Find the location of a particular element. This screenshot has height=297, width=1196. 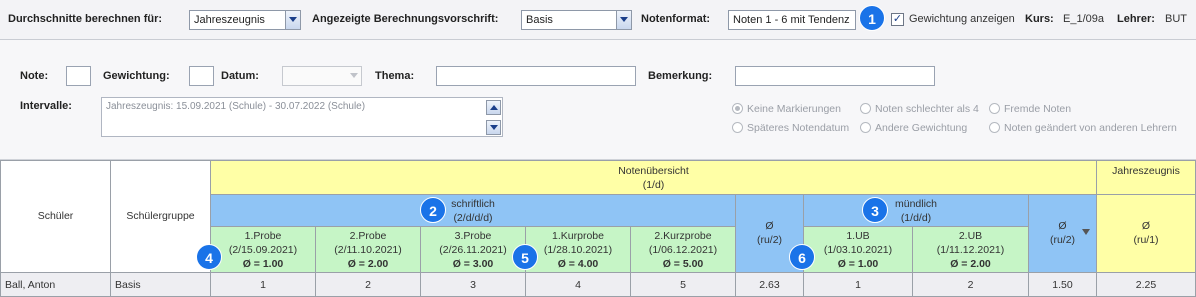

exam-meta: (2/11.10.2021) is located at coordinates (368, 250).